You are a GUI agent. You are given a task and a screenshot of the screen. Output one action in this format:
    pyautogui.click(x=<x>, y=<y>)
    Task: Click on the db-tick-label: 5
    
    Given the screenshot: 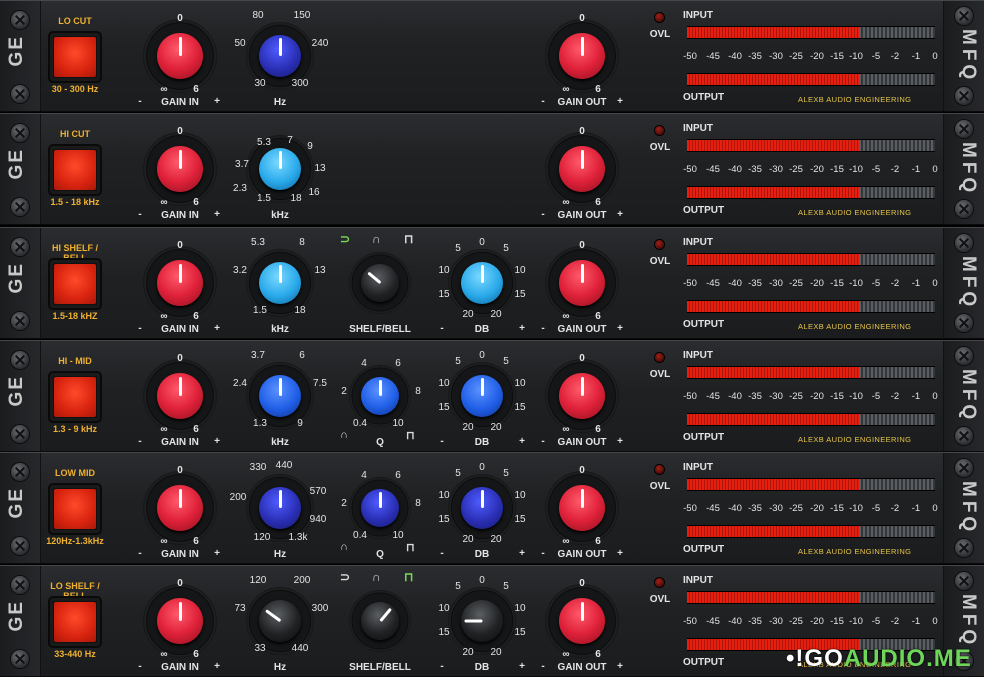 What is the action you would take?
    pyautogui.click(x=458, y=586)
    